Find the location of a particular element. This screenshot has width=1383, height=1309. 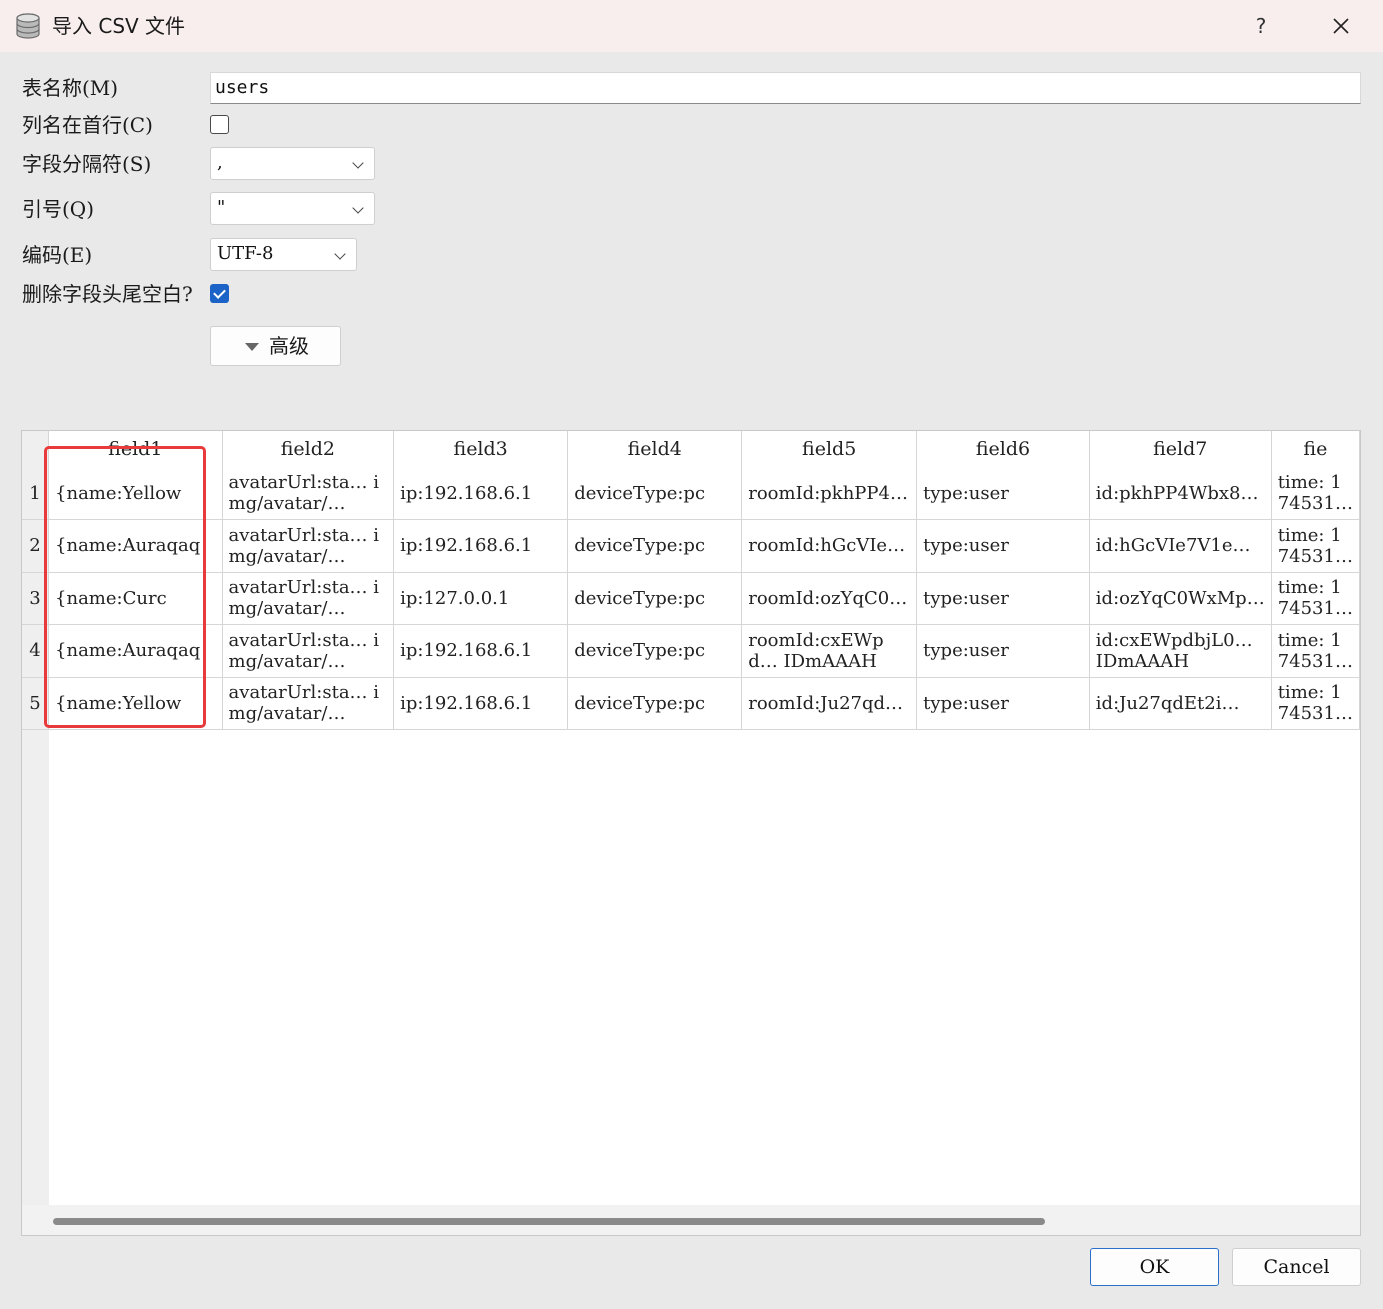

column-header: field4 is located at coordinates (655, 449).